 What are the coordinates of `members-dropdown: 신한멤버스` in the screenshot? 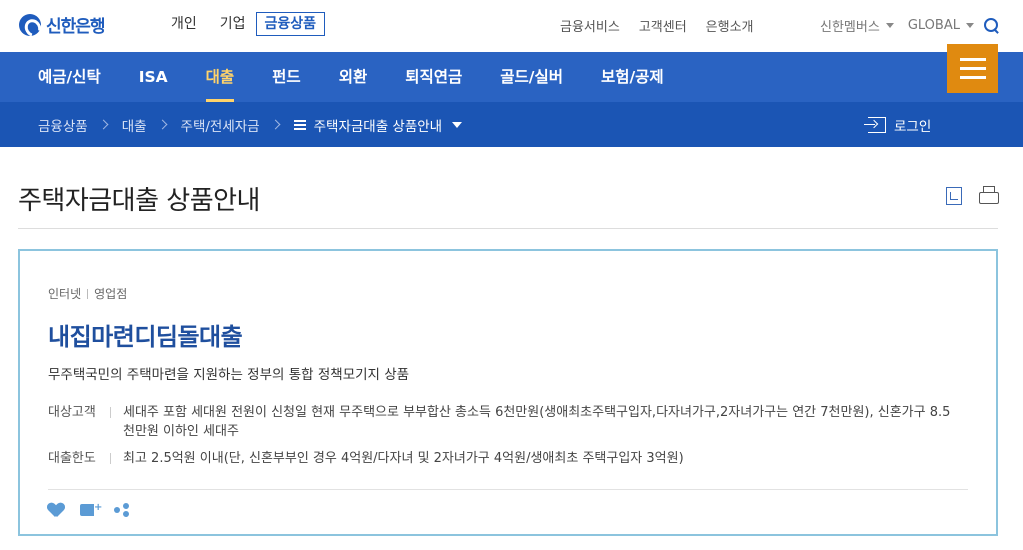 It's located at (857, 25).